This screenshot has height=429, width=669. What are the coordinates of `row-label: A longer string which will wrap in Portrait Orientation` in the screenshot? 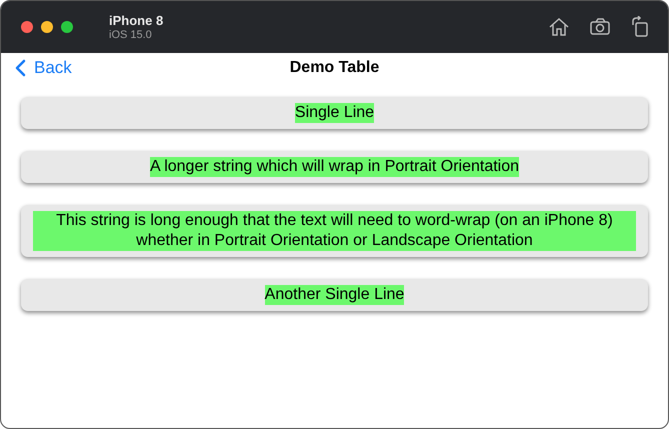 It's located at (335, 167).